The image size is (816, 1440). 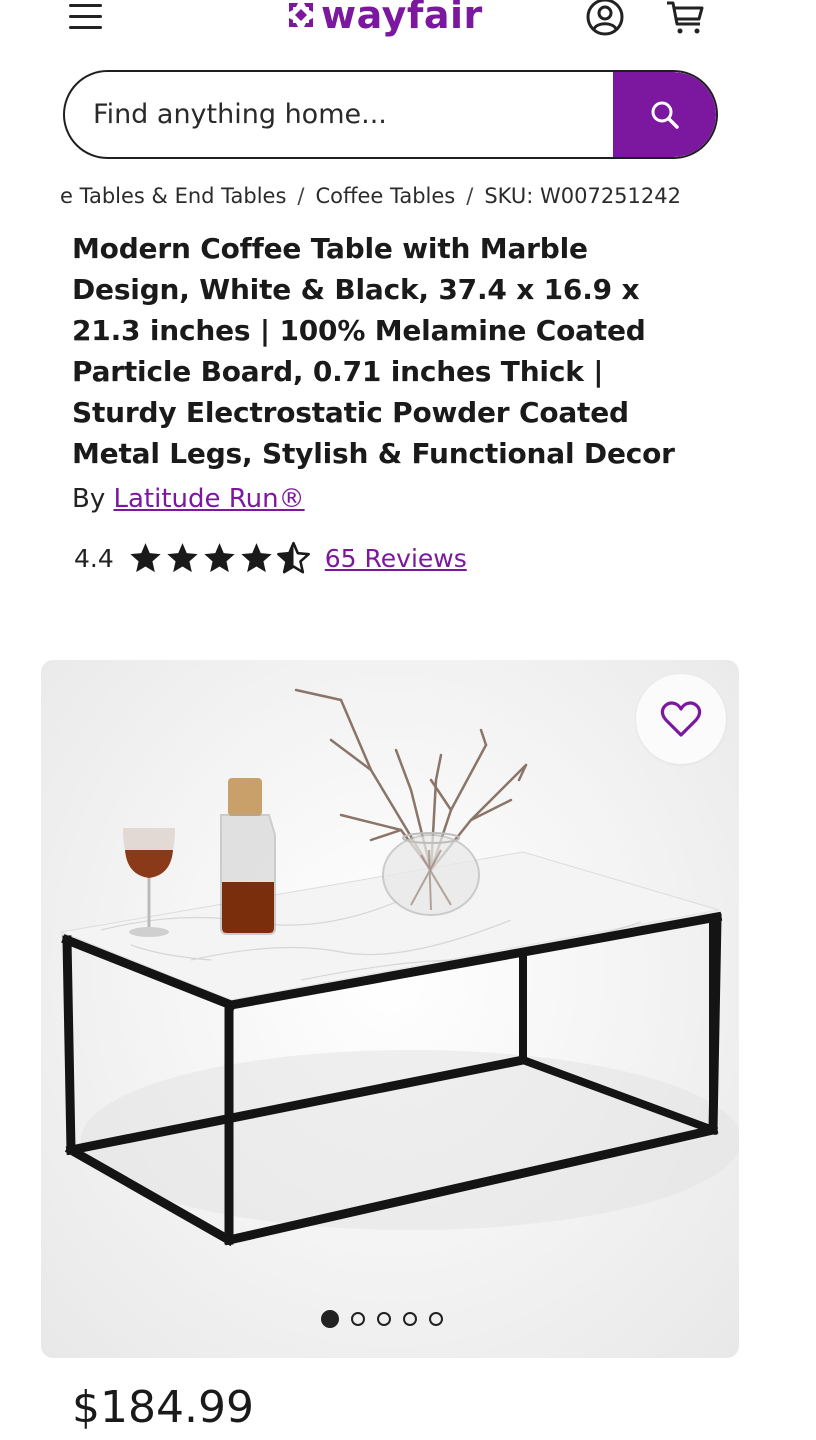 What do you see at coordinates (385, 196) in the screenshot?
I see `breadcrumb-item-coffee-tables: Coffee Tables` at bounding box center [385, 196].